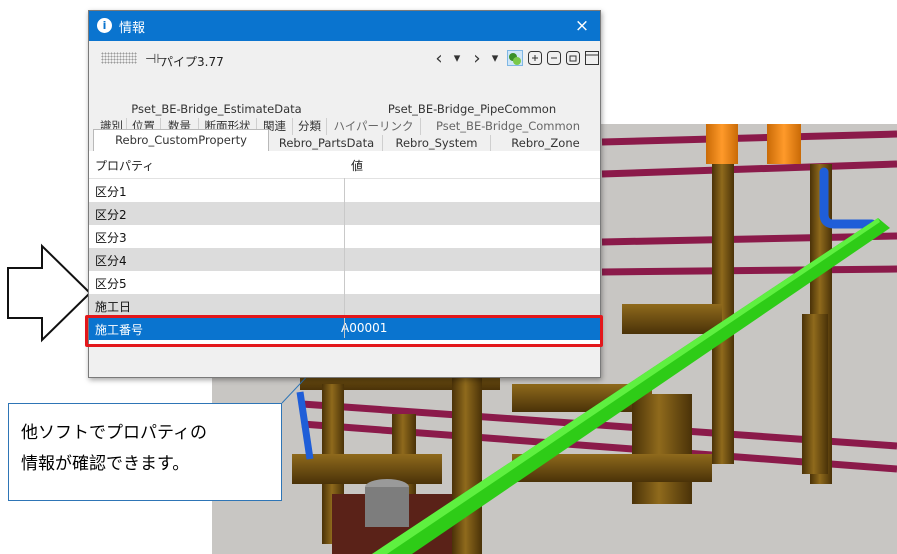  What do you see at coordinates (457, 59) in the screenshot?
I see `prev-dropdown-button: ▾` at bounding box center [457, 59].